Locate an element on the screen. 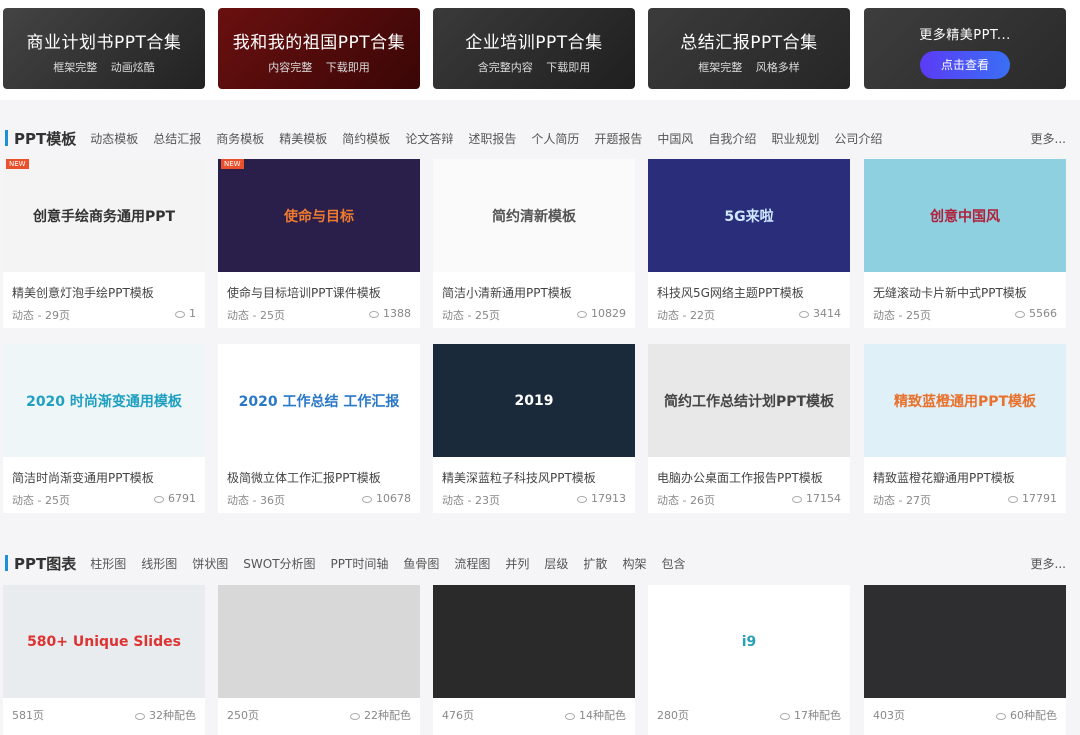 The height and width of the screenshot is (735, 1080). template-card: 创意中国风 无缝滚动卡片新中式PPT模板 动态 - 25页 5566 is located at coordinates (965, 243).